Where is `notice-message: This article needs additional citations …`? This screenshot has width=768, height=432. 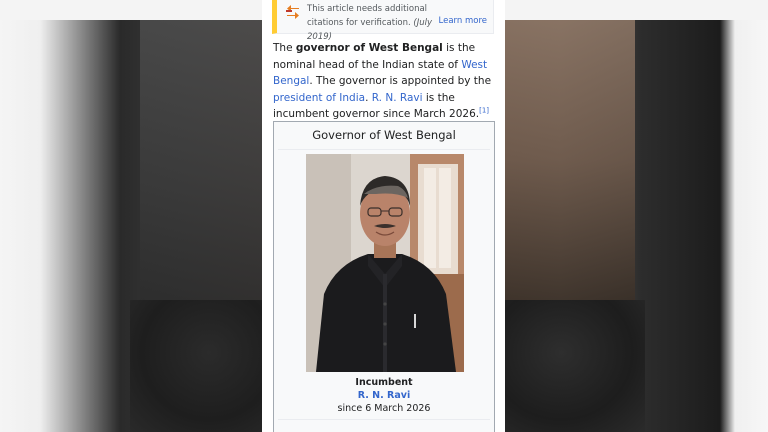
notice-message: This article needs additional citations … is located at coordinates (370, 23).